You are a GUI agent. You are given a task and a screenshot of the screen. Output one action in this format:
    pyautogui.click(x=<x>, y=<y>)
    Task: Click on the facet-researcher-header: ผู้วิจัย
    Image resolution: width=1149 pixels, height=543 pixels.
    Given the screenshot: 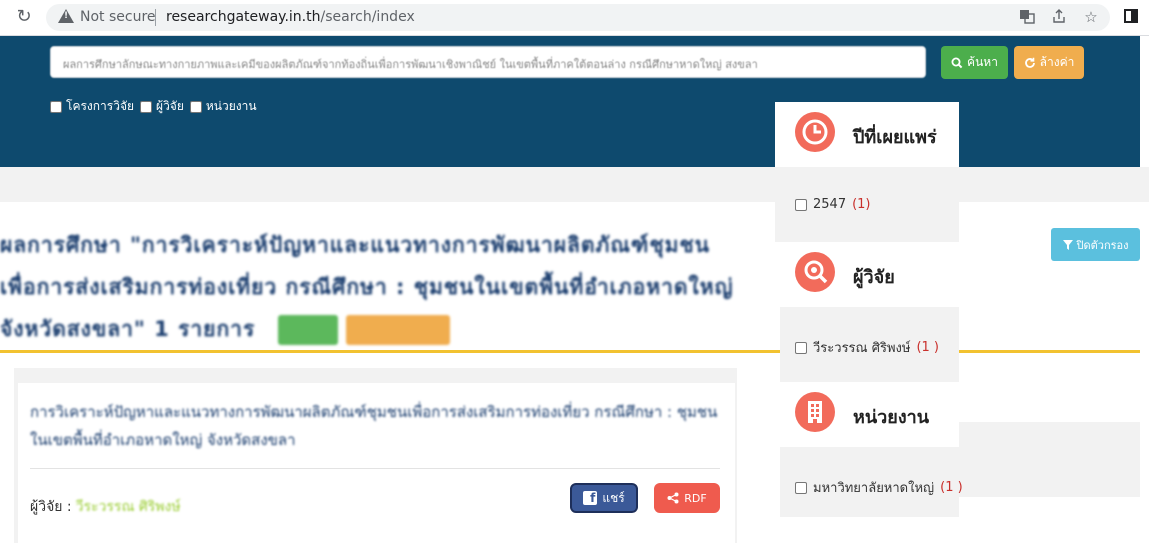 What is the action you would take?
    pyautogui.click(x=867, y=274)
    